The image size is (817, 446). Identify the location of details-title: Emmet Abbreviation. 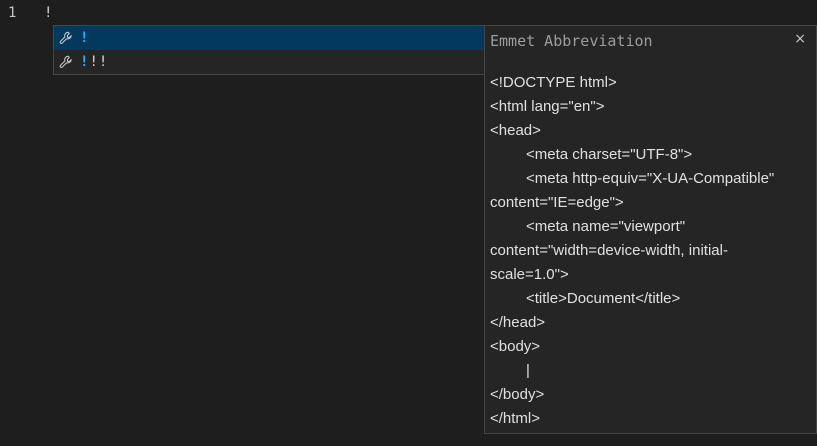
(571, 41).